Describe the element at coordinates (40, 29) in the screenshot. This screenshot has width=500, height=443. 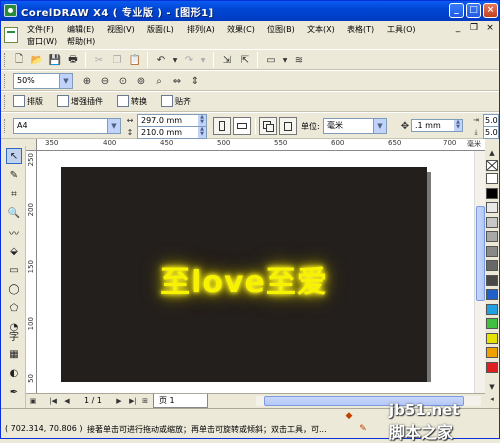
I see `menu-file: 文件(F)` at that location.